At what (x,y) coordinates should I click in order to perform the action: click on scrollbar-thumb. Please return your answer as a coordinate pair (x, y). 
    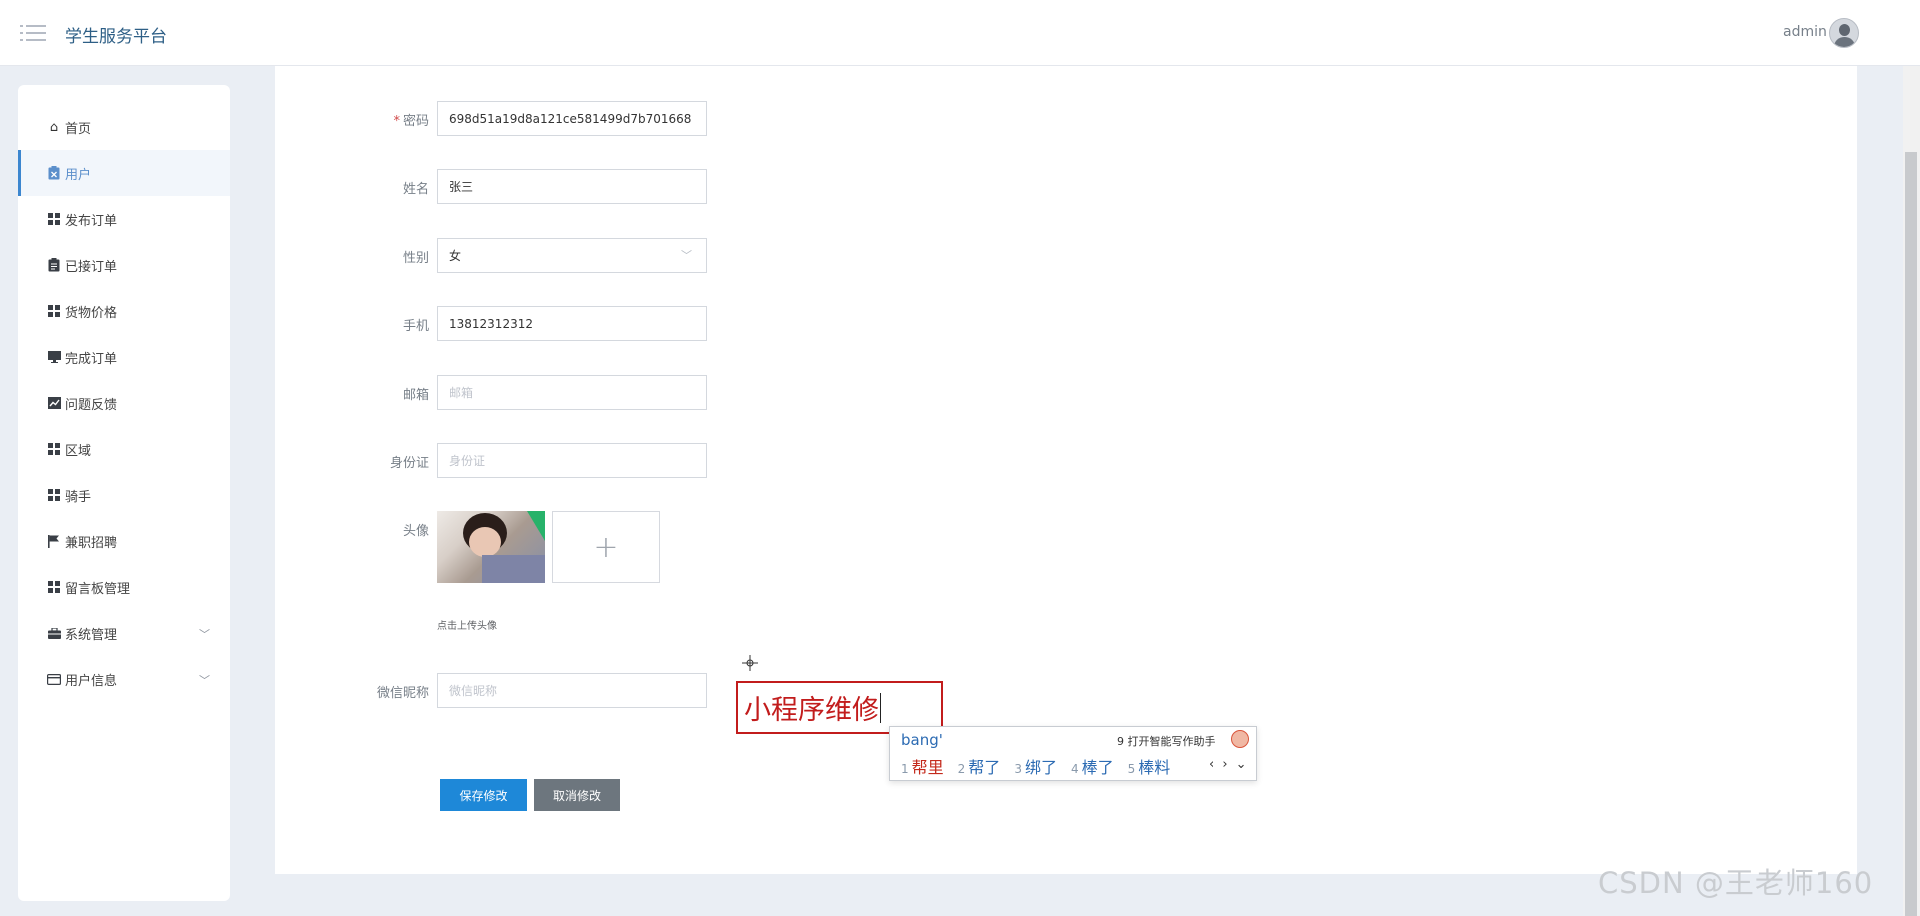
    Looking at the image, I should click on (1911, 534).